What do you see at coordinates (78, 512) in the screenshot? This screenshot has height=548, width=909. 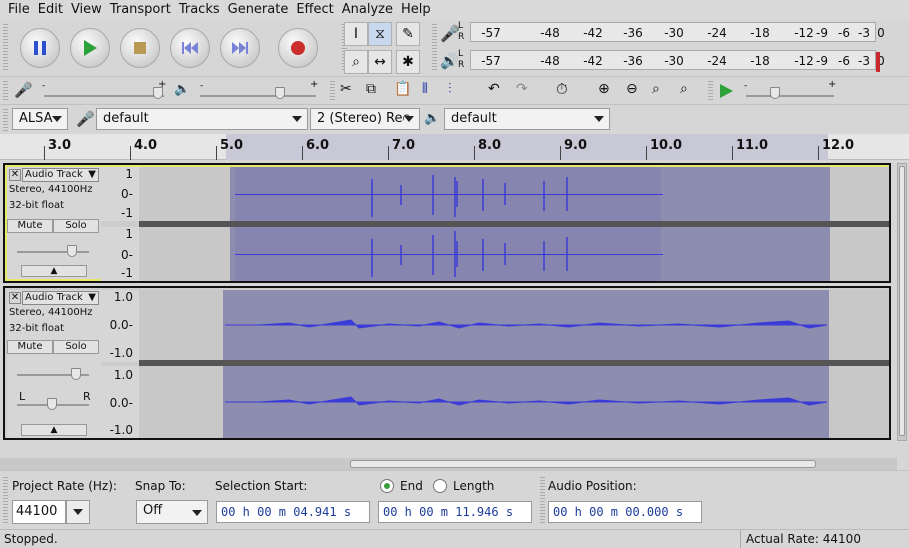 I see `project-rate-dropdown` at bounding box center [78, 512].